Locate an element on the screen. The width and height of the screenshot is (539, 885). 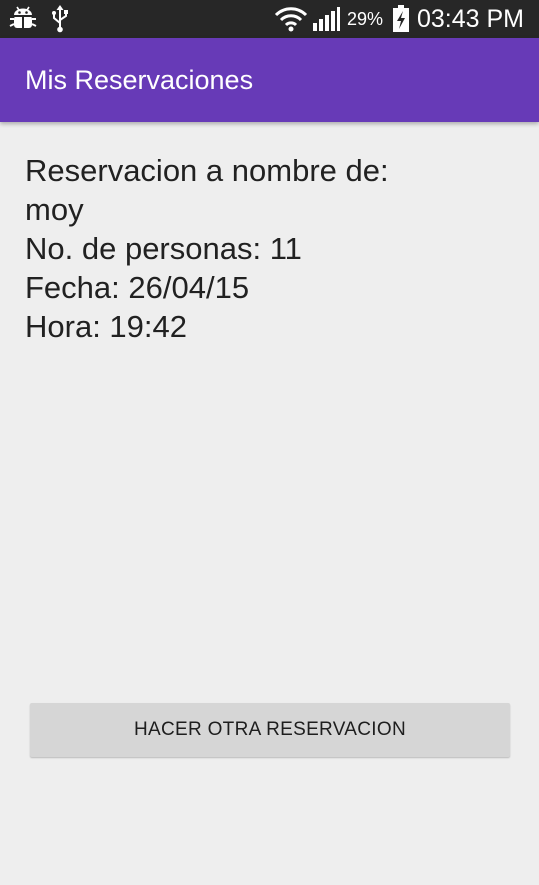
app-bar: Mis Reservaciones is located at coordinates (269, 80).